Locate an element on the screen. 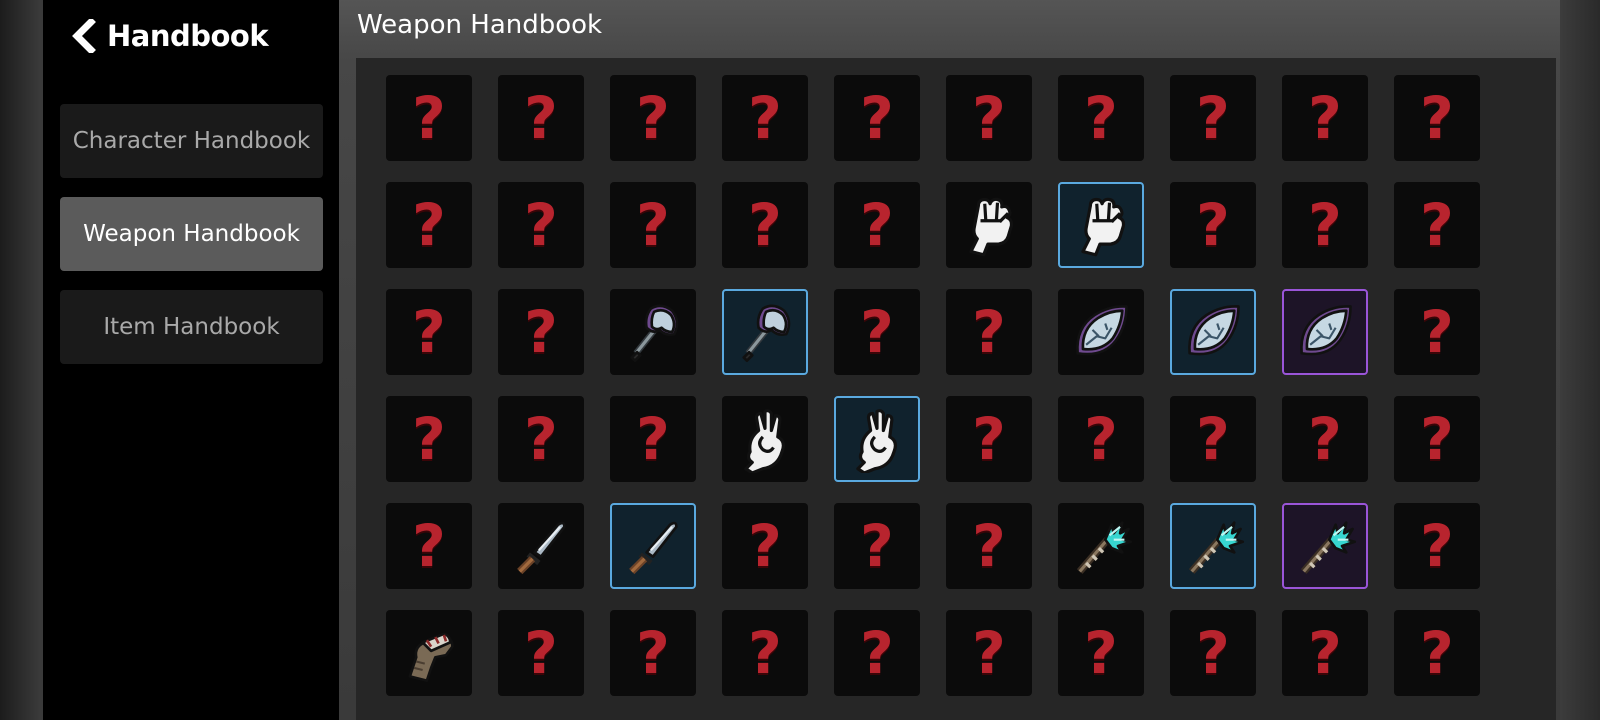 Image resolution: width=1600 pixels, height=720 pixels. gauntlet-icon is located at coordinates (429, 653).